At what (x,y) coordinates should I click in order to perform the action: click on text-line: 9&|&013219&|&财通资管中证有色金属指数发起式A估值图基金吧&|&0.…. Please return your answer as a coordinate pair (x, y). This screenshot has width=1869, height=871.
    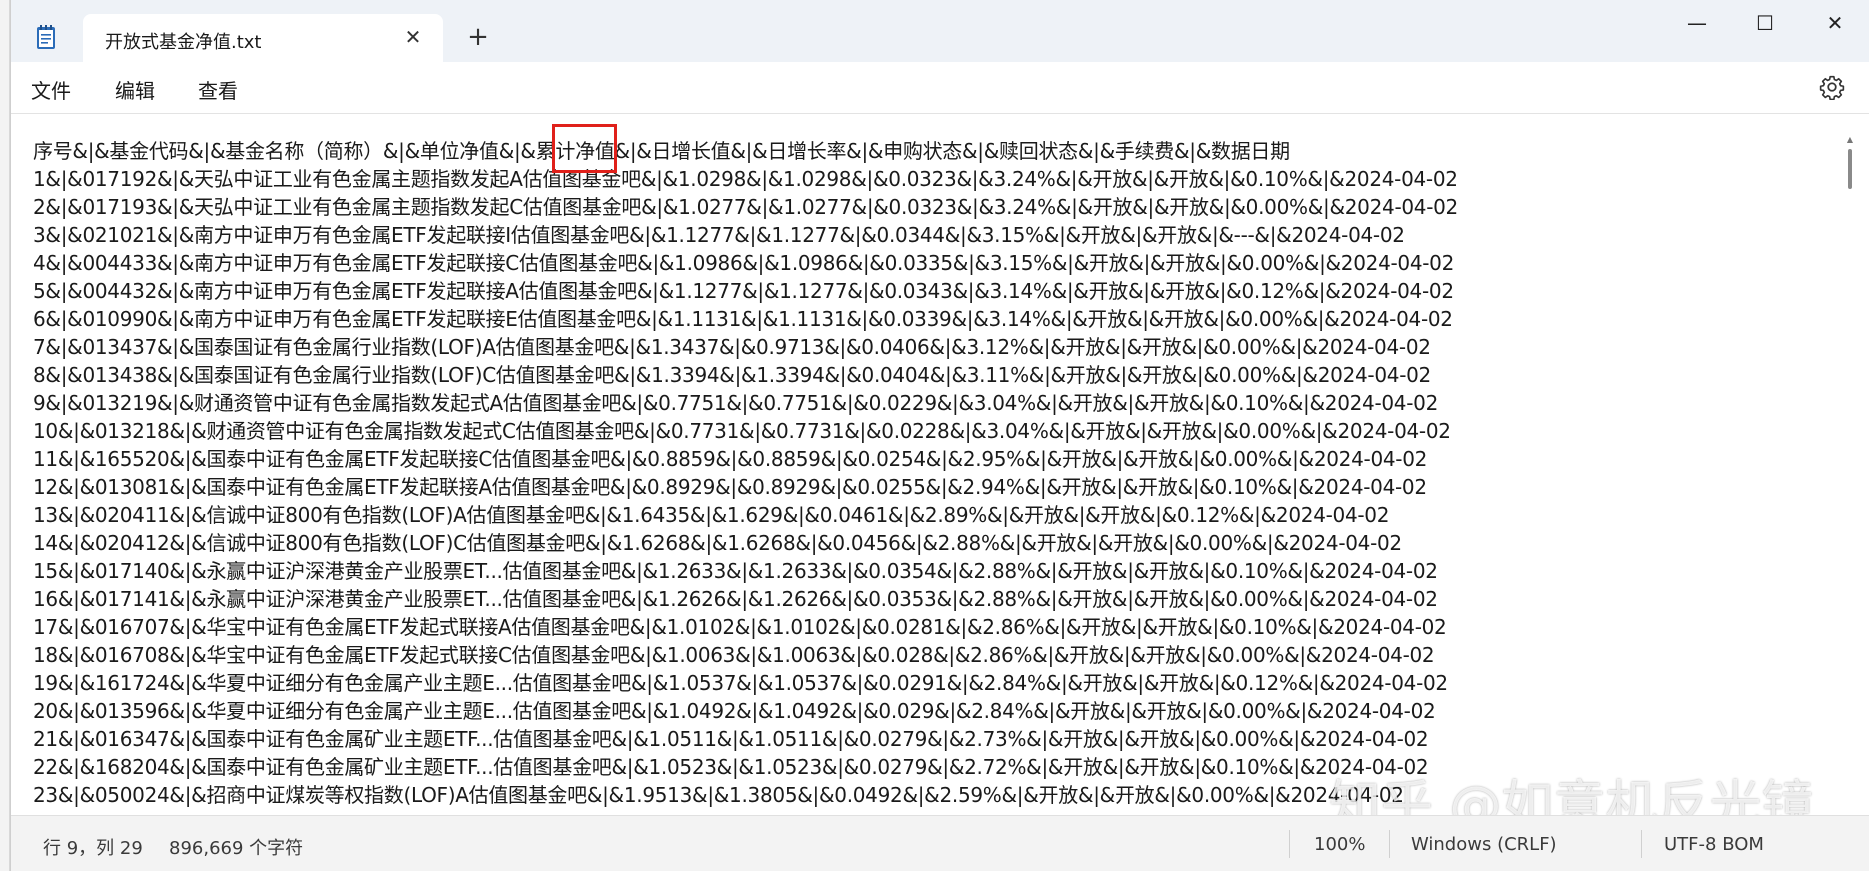
    Looking at the image, I should click on (735, 403).